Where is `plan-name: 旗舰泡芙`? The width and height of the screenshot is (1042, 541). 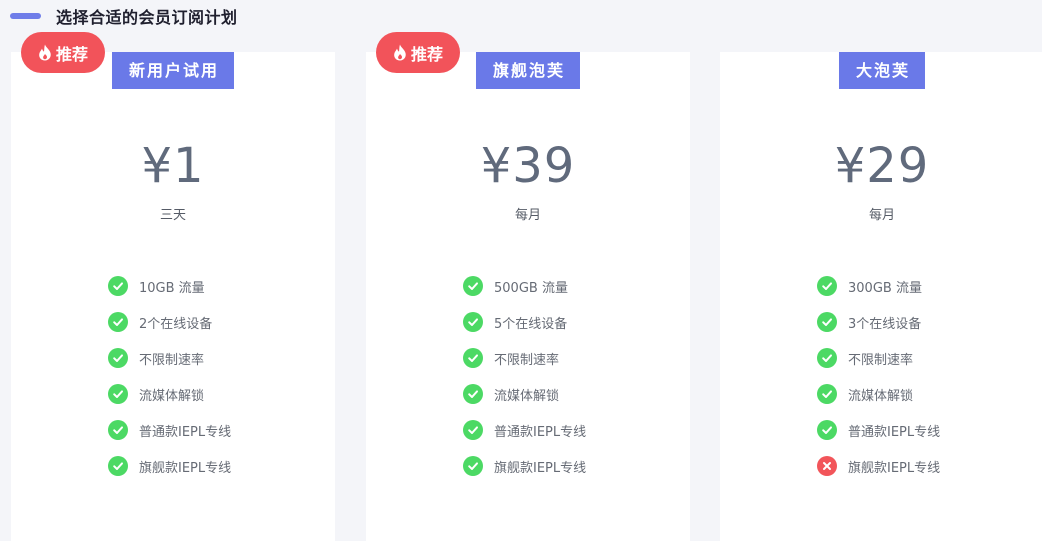
plan-name: 旗舰泡芙 is located at coordinates (528, 70).